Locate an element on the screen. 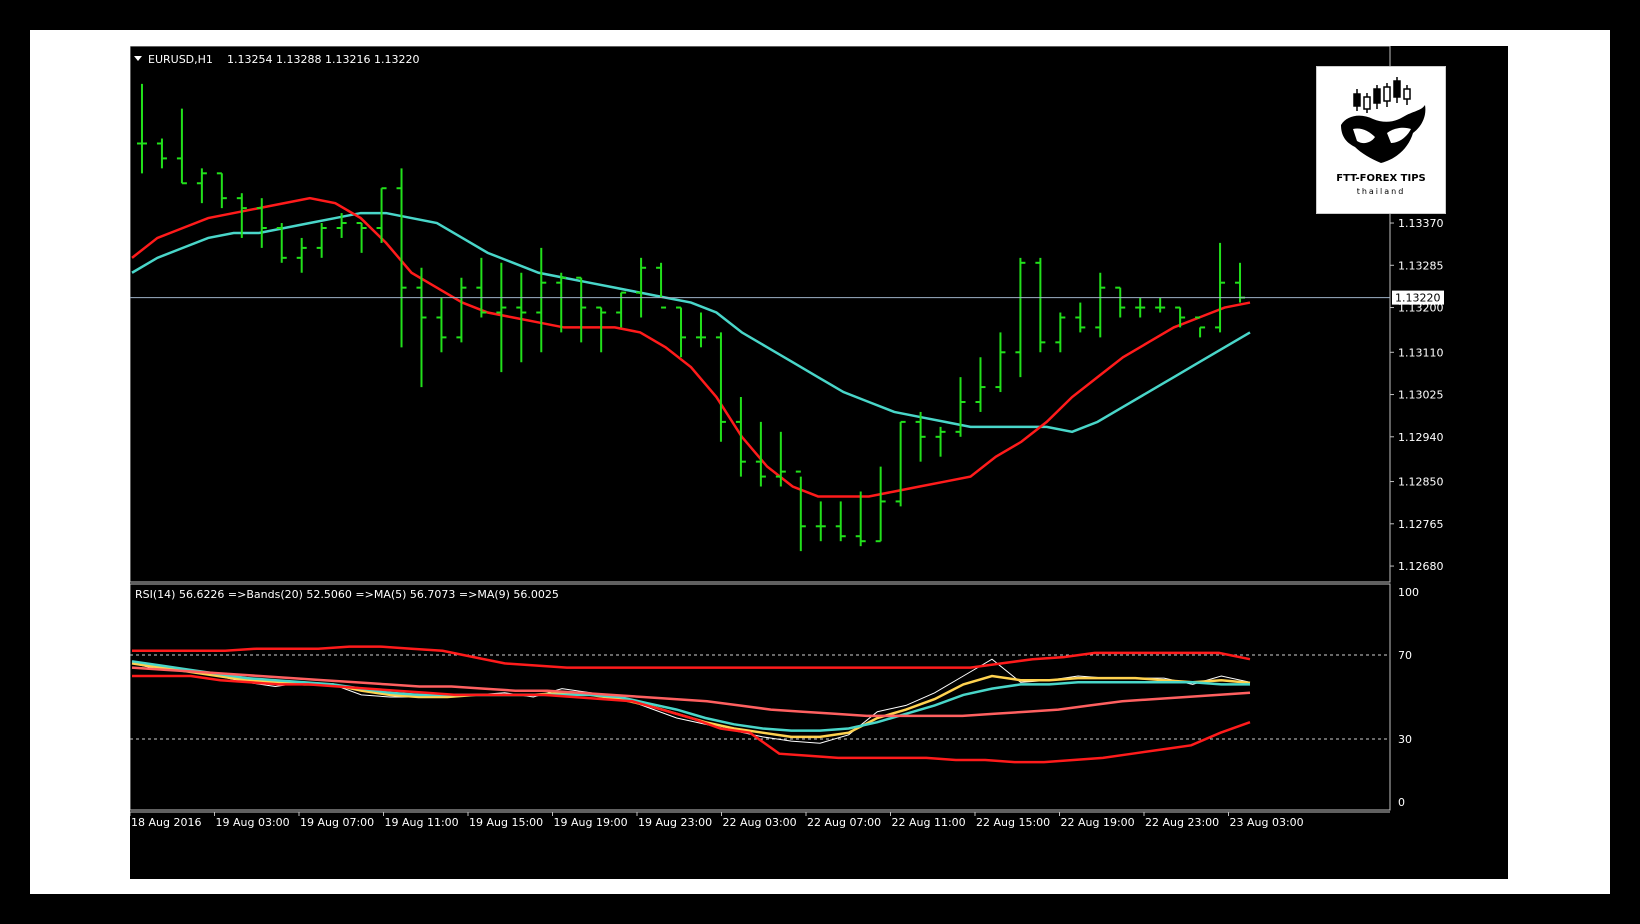 This screenshot has height=924, width=1640. price-tick-label: 1.13285 is located at coordinates (1421, 265).